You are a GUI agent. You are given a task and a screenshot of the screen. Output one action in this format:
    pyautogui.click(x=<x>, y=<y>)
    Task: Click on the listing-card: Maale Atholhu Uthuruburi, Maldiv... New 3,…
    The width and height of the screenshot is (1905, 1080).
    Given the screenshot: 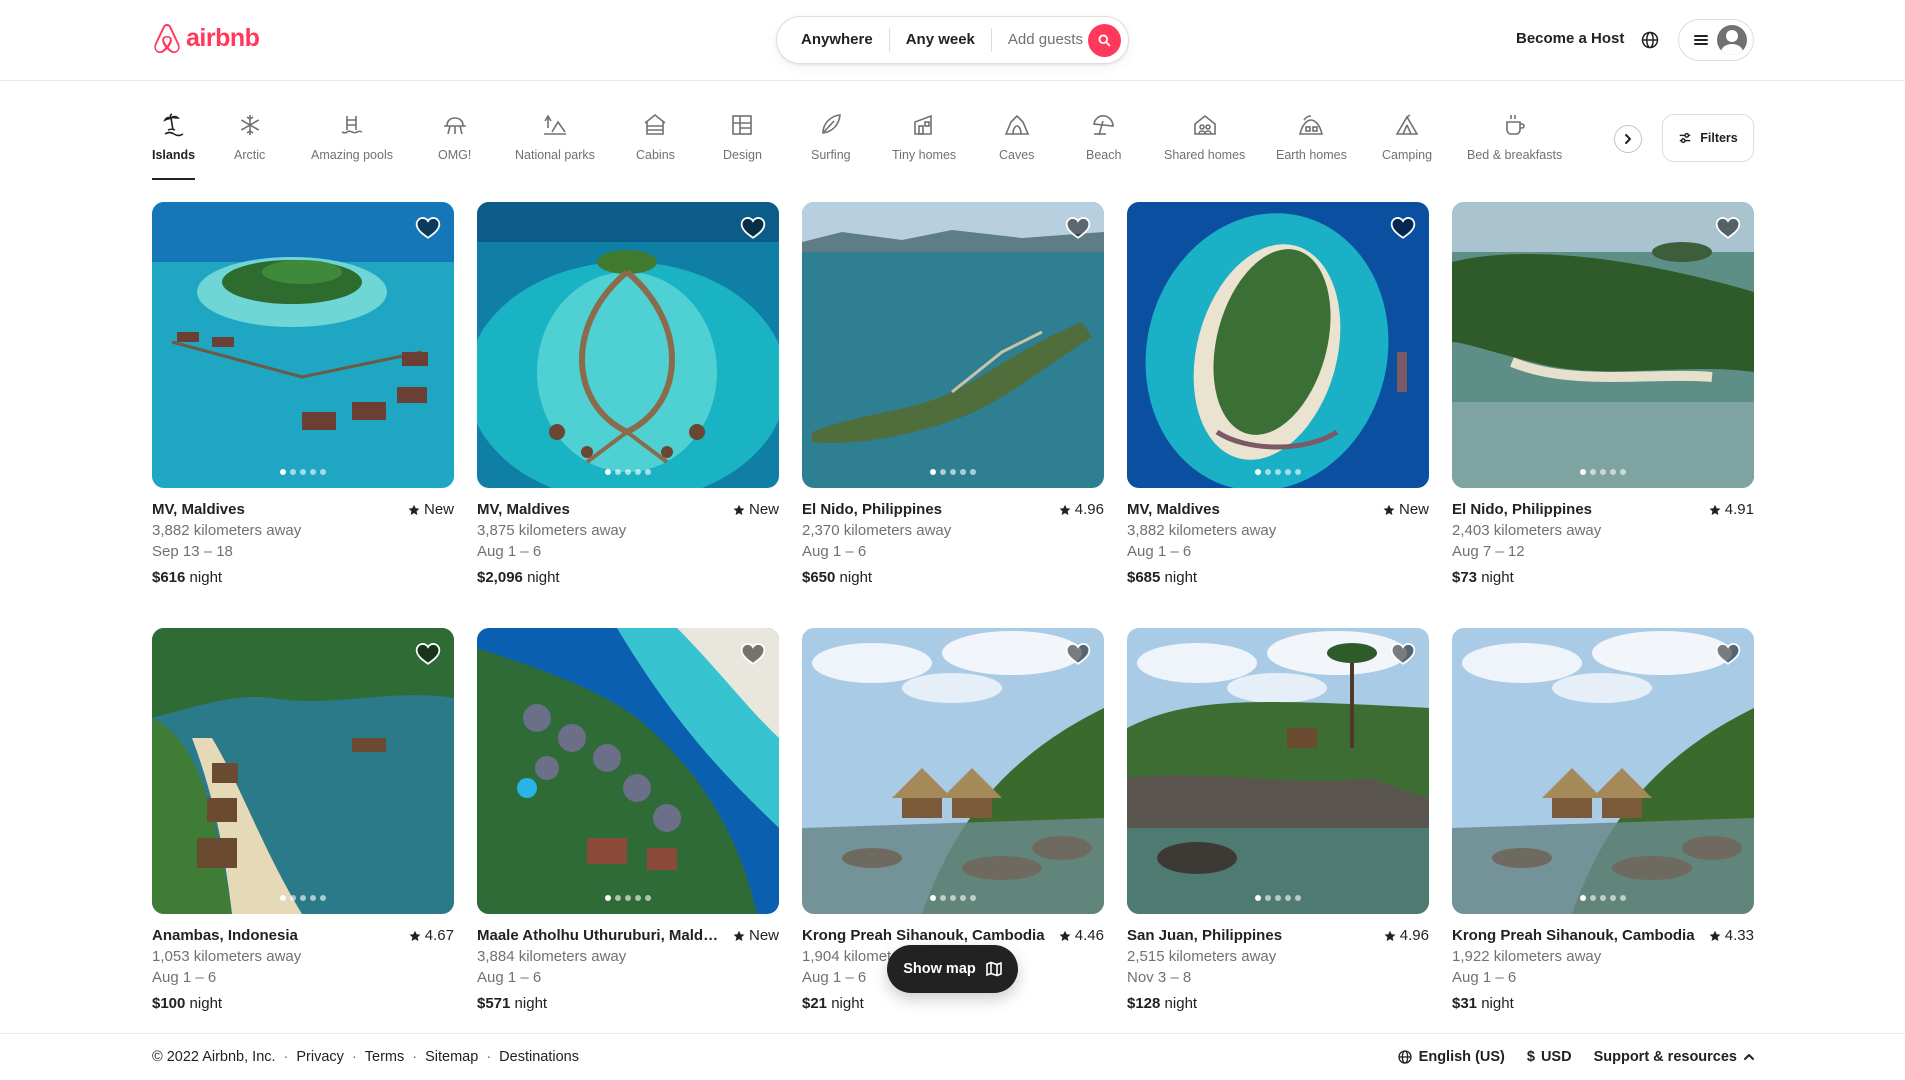 What is the action you would take?
    pyautogui.click(x=628, y=821)
    